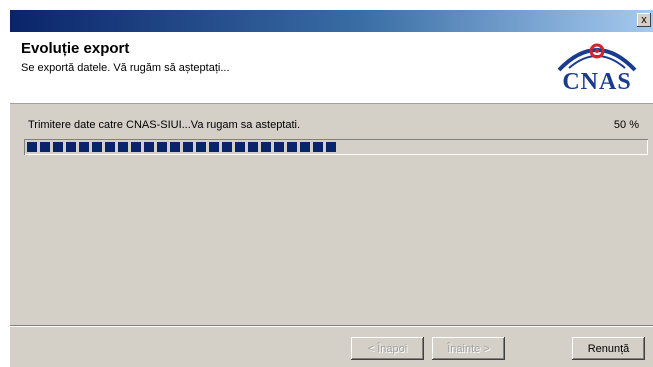 Image resolution: width=653 pixels, height=367 pixels. What do you see at coordinates (608, 348) in the screenshot?
I see `cancel-button: Renunță` at bounding box center [608, 348].